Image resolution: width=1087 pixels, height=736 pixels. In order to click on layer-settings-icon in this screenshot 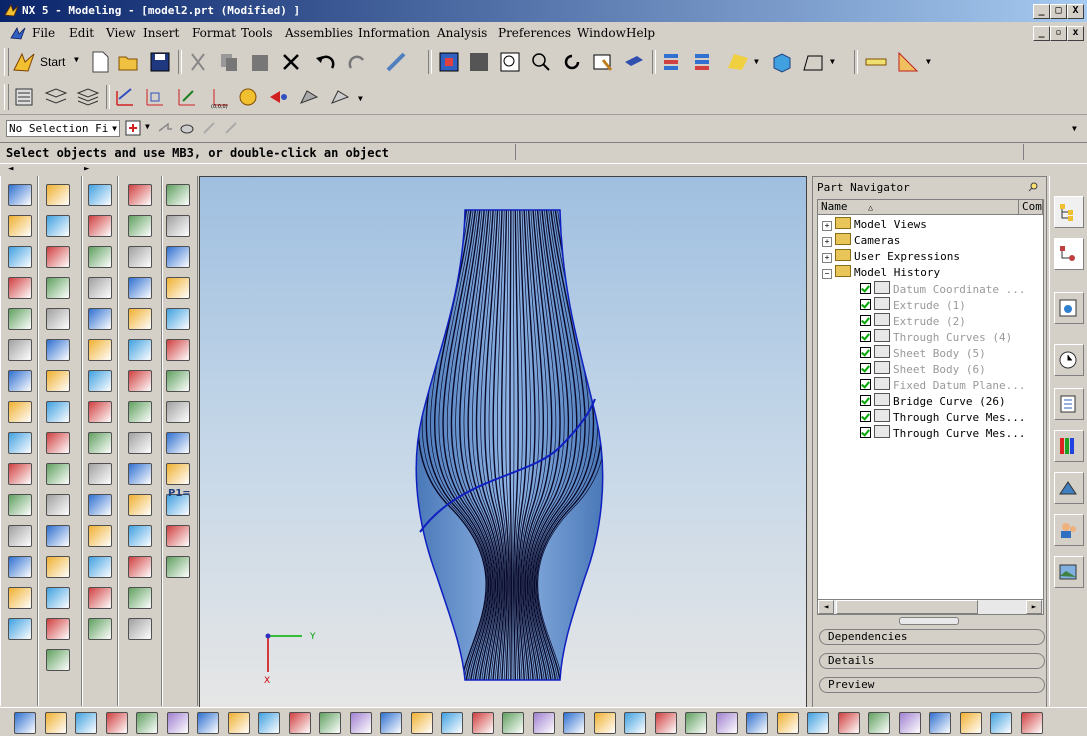, I will do `click(672, 62)`.